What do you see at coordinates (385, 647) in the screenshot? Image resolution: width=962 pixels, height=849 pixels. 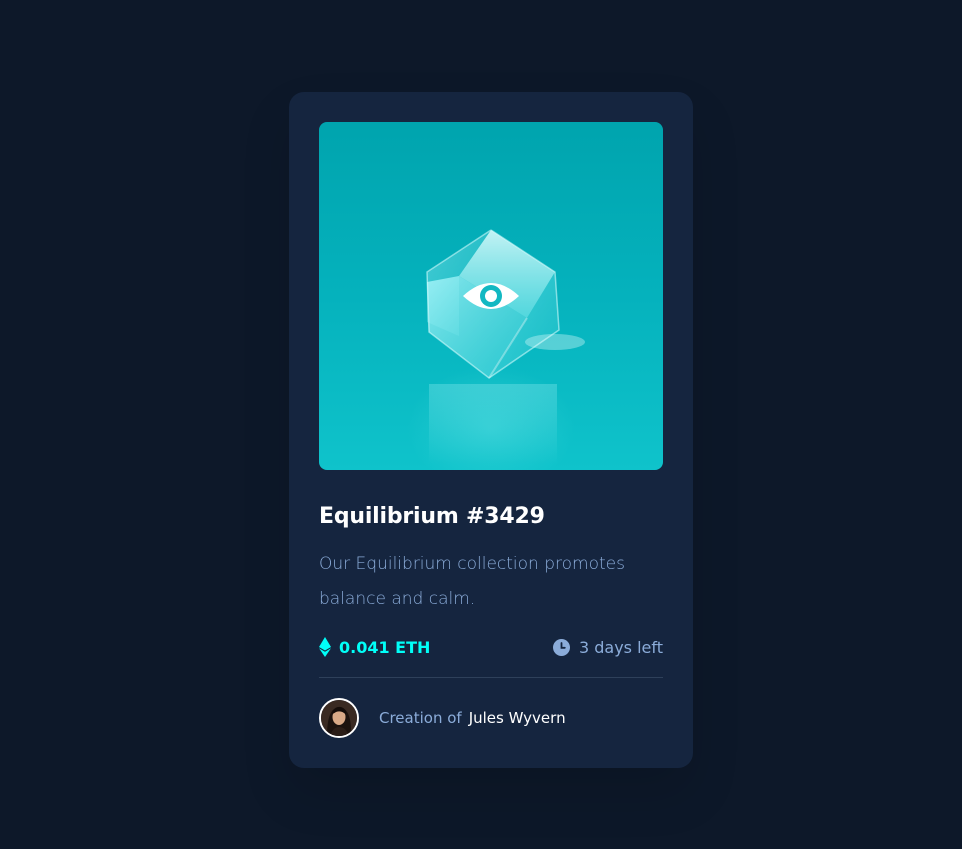 I see `price-value: 0.041 ETH` at bounding box center [385, 647].